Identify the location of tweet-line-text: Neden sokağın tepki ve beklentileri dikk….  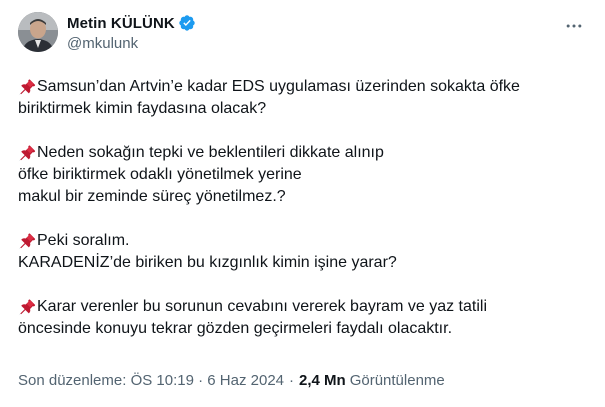
(210, 152).